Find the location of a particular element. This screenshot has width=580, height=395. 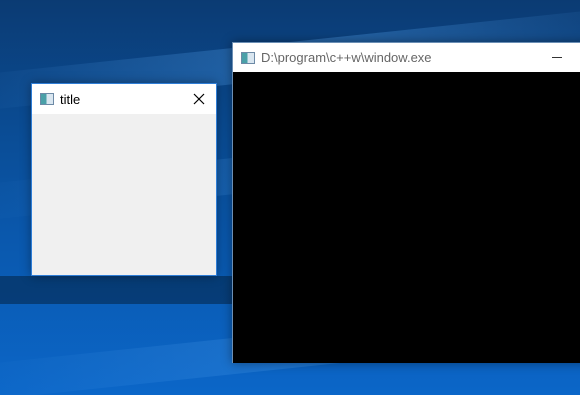

minimize-button is located at coordinates (557, 57).